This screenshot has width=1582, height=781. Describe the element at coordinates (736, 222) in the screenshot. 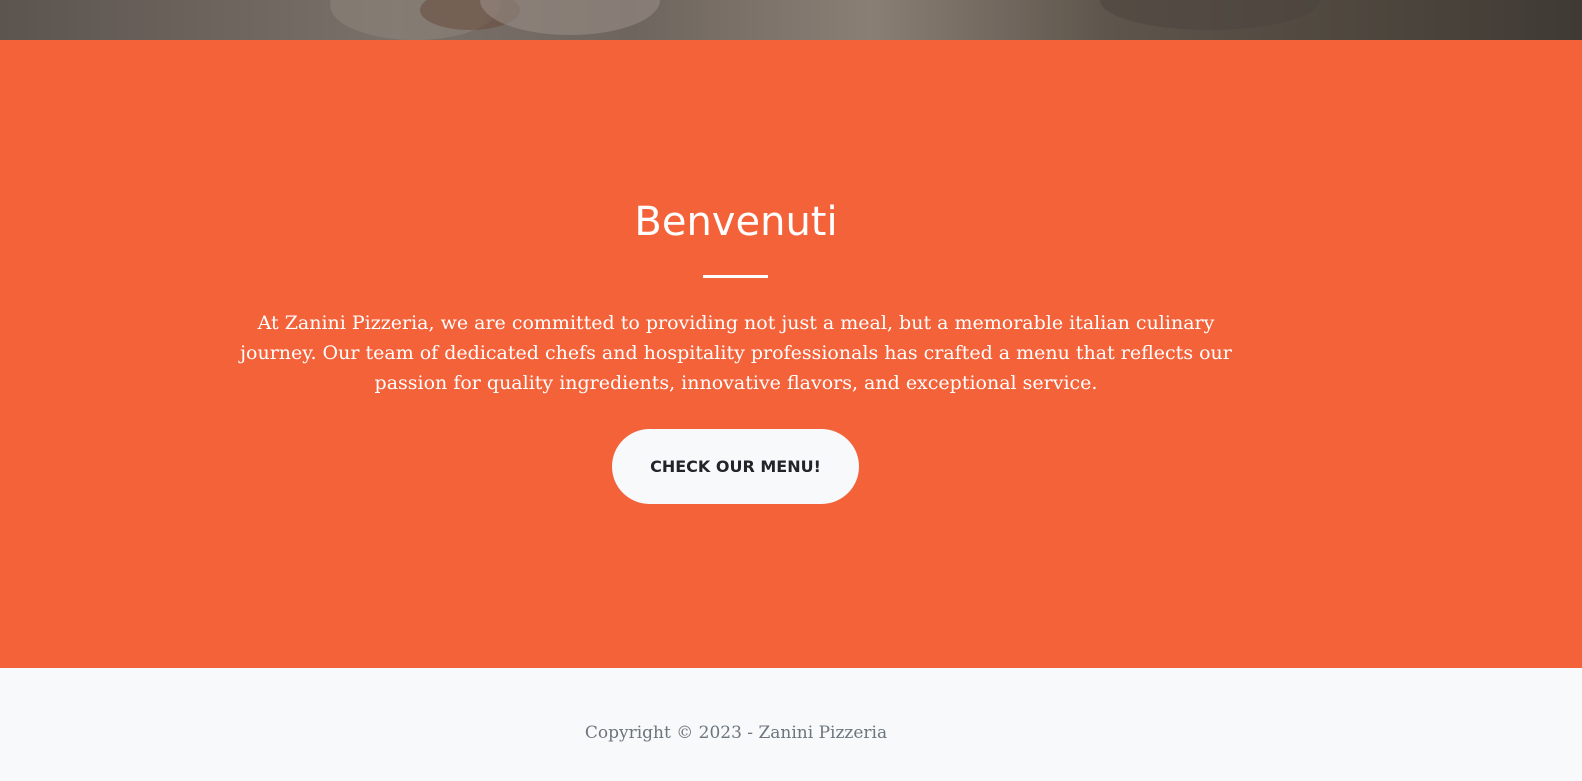

I see `about-heading: Benvenuti` at that location.